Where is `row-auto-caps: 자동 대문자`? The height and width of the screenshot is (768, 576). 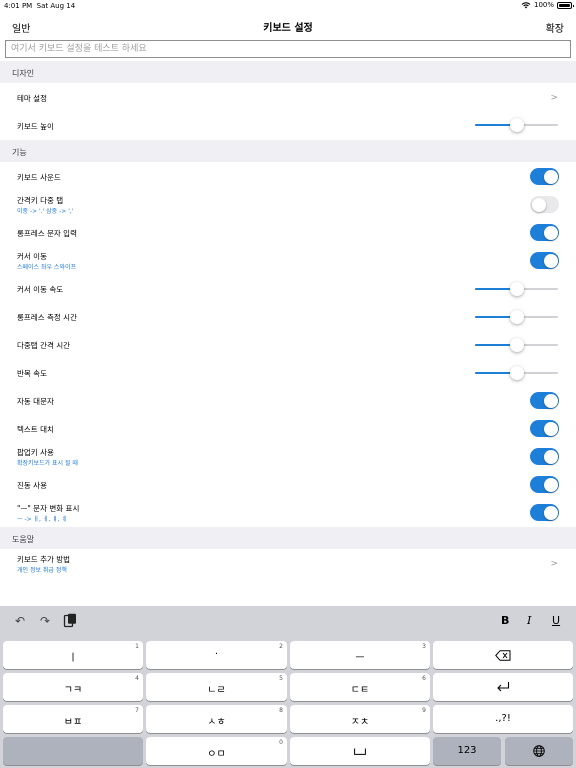 row-auto-caps: 자동 대문자 is located at coordinates (288, 400).